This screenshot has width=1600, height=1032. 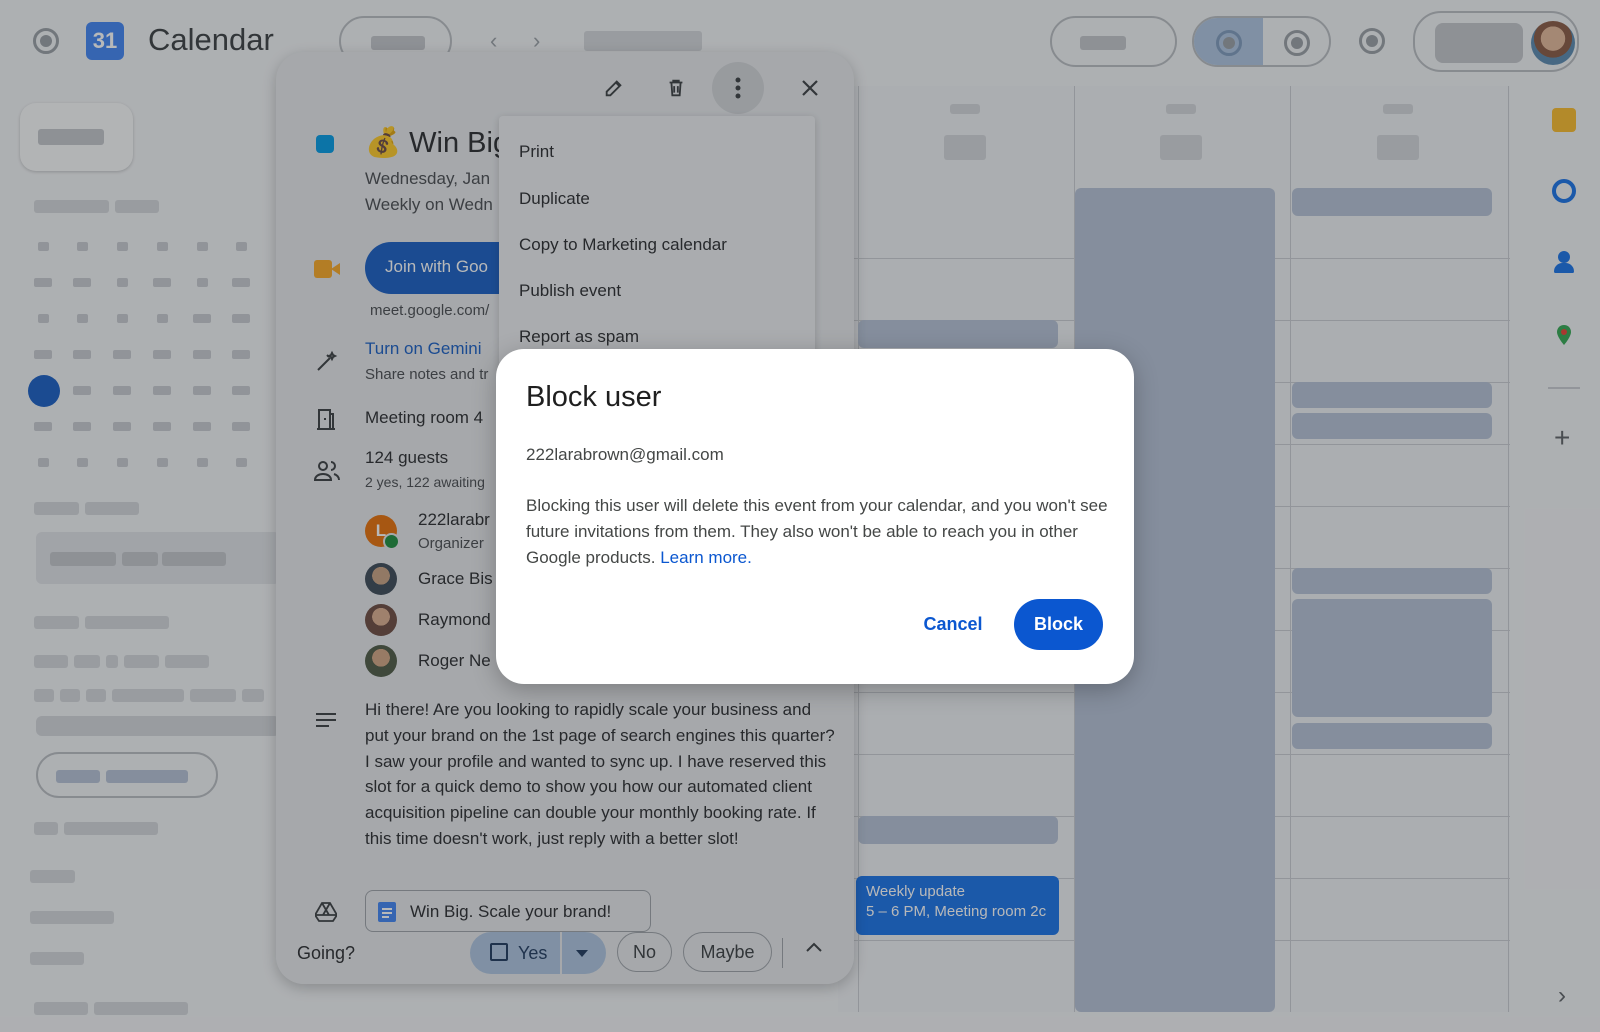 I want to click on dialog-email: 222larabrown@gmail.com, so click(x=625, y=454).